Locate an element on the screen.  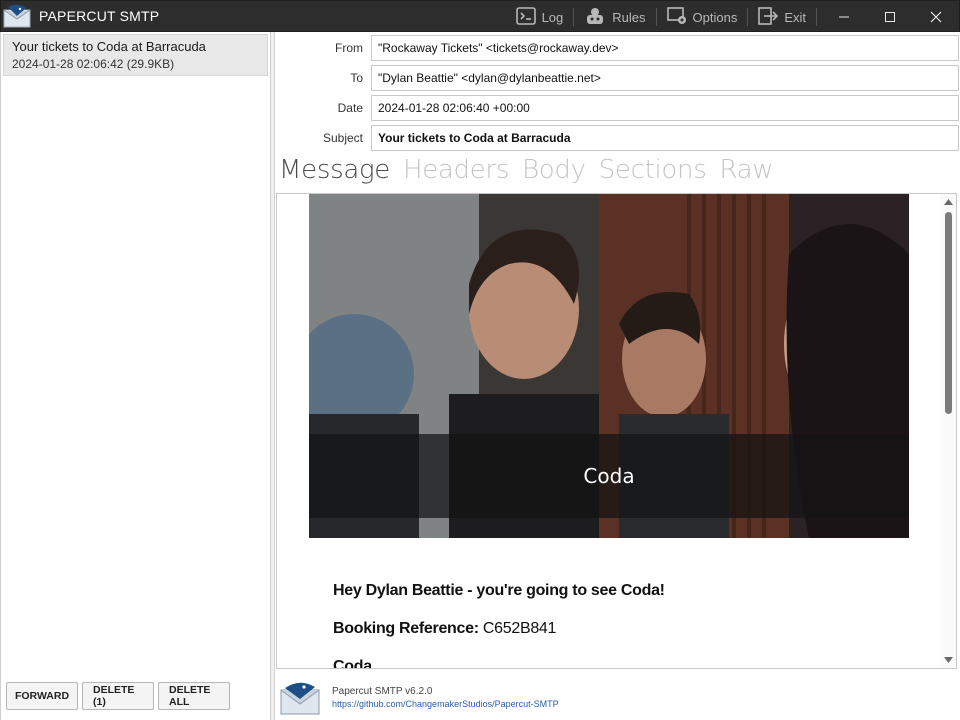
view-tabs: Message Headers Body Sections Raw is located at coordinates (526, 170).